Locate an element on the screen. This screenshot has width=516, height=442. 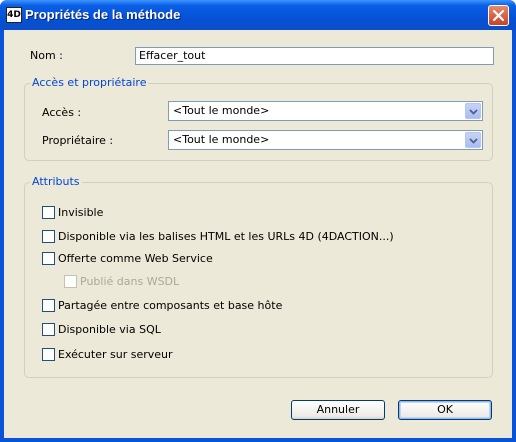
owner-dropdown-button is located at coordinates (473, 140).